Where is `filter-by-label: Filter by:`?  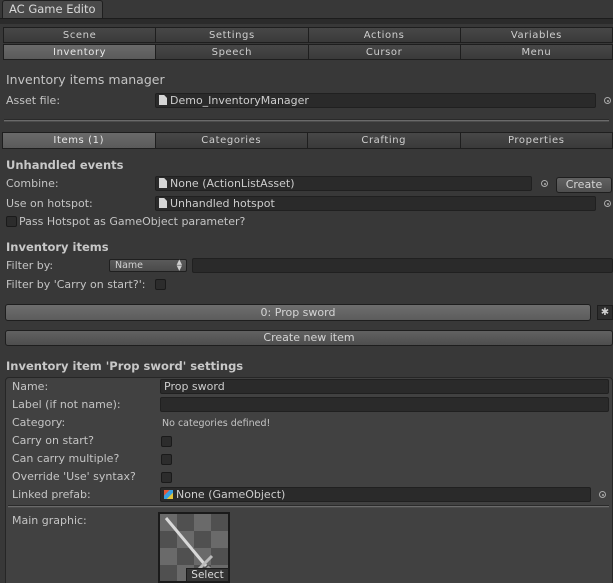 filter-by-label: Filter by: is located at coordinates (30, 265).